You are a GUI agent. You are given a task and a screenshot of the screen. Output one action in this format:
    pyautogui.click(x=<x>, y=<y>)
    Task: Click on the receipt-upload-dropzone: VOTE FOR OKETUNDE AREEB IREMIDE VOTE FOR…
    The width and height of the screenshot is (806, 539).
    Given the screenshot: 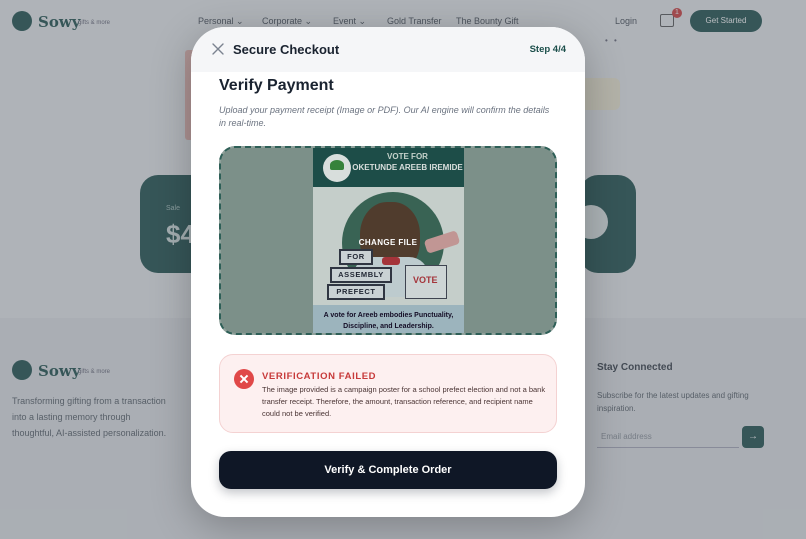 What is the action you would take?
    pyautogui.click(x=388, y=240)
    